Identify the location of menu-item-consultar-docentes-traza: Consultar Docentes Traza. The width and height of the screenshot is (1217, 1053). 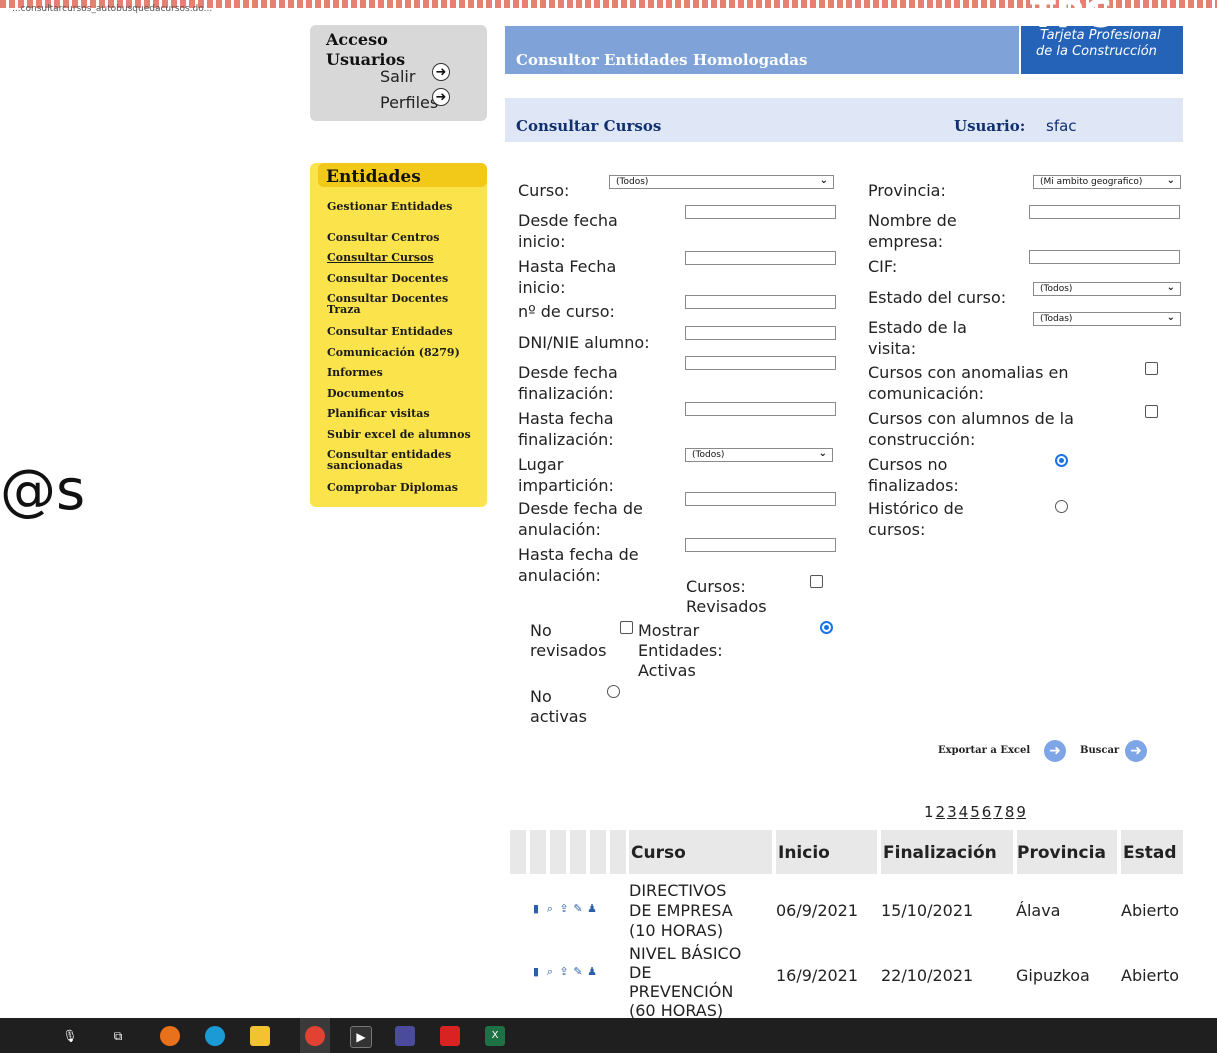
(397, 304).